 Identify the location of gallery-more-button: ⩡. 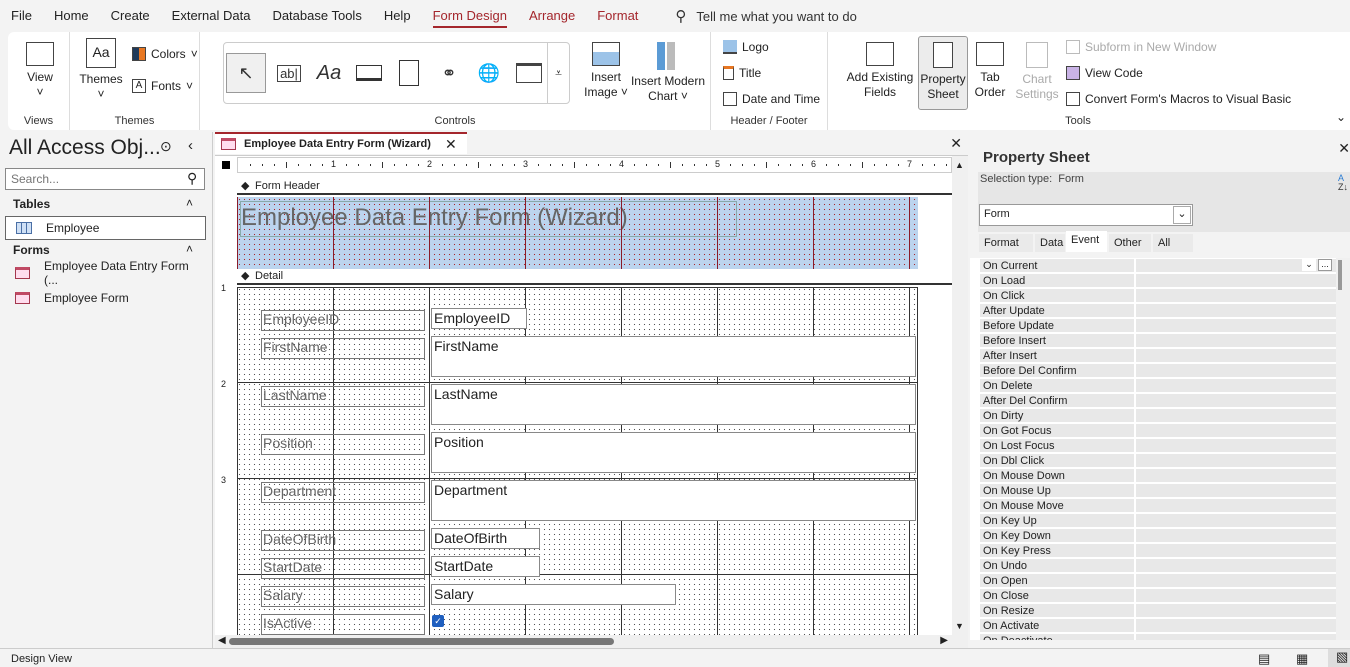
(558, 73).